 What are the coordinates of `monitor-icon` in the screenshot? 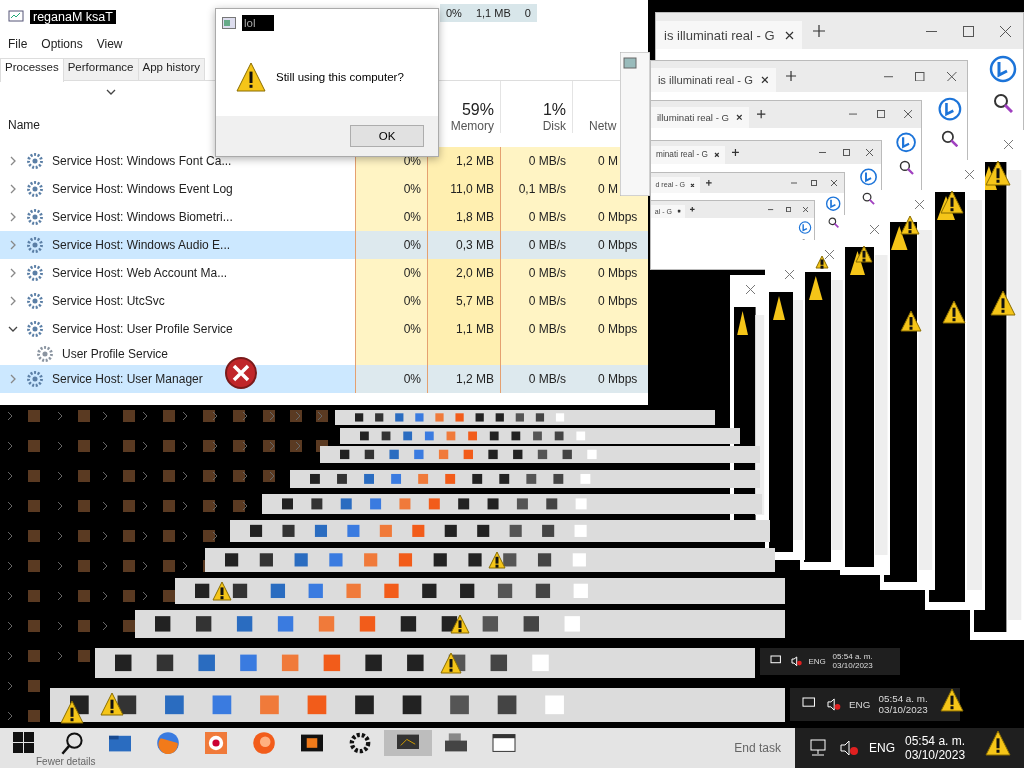 It's located at (408, 743).